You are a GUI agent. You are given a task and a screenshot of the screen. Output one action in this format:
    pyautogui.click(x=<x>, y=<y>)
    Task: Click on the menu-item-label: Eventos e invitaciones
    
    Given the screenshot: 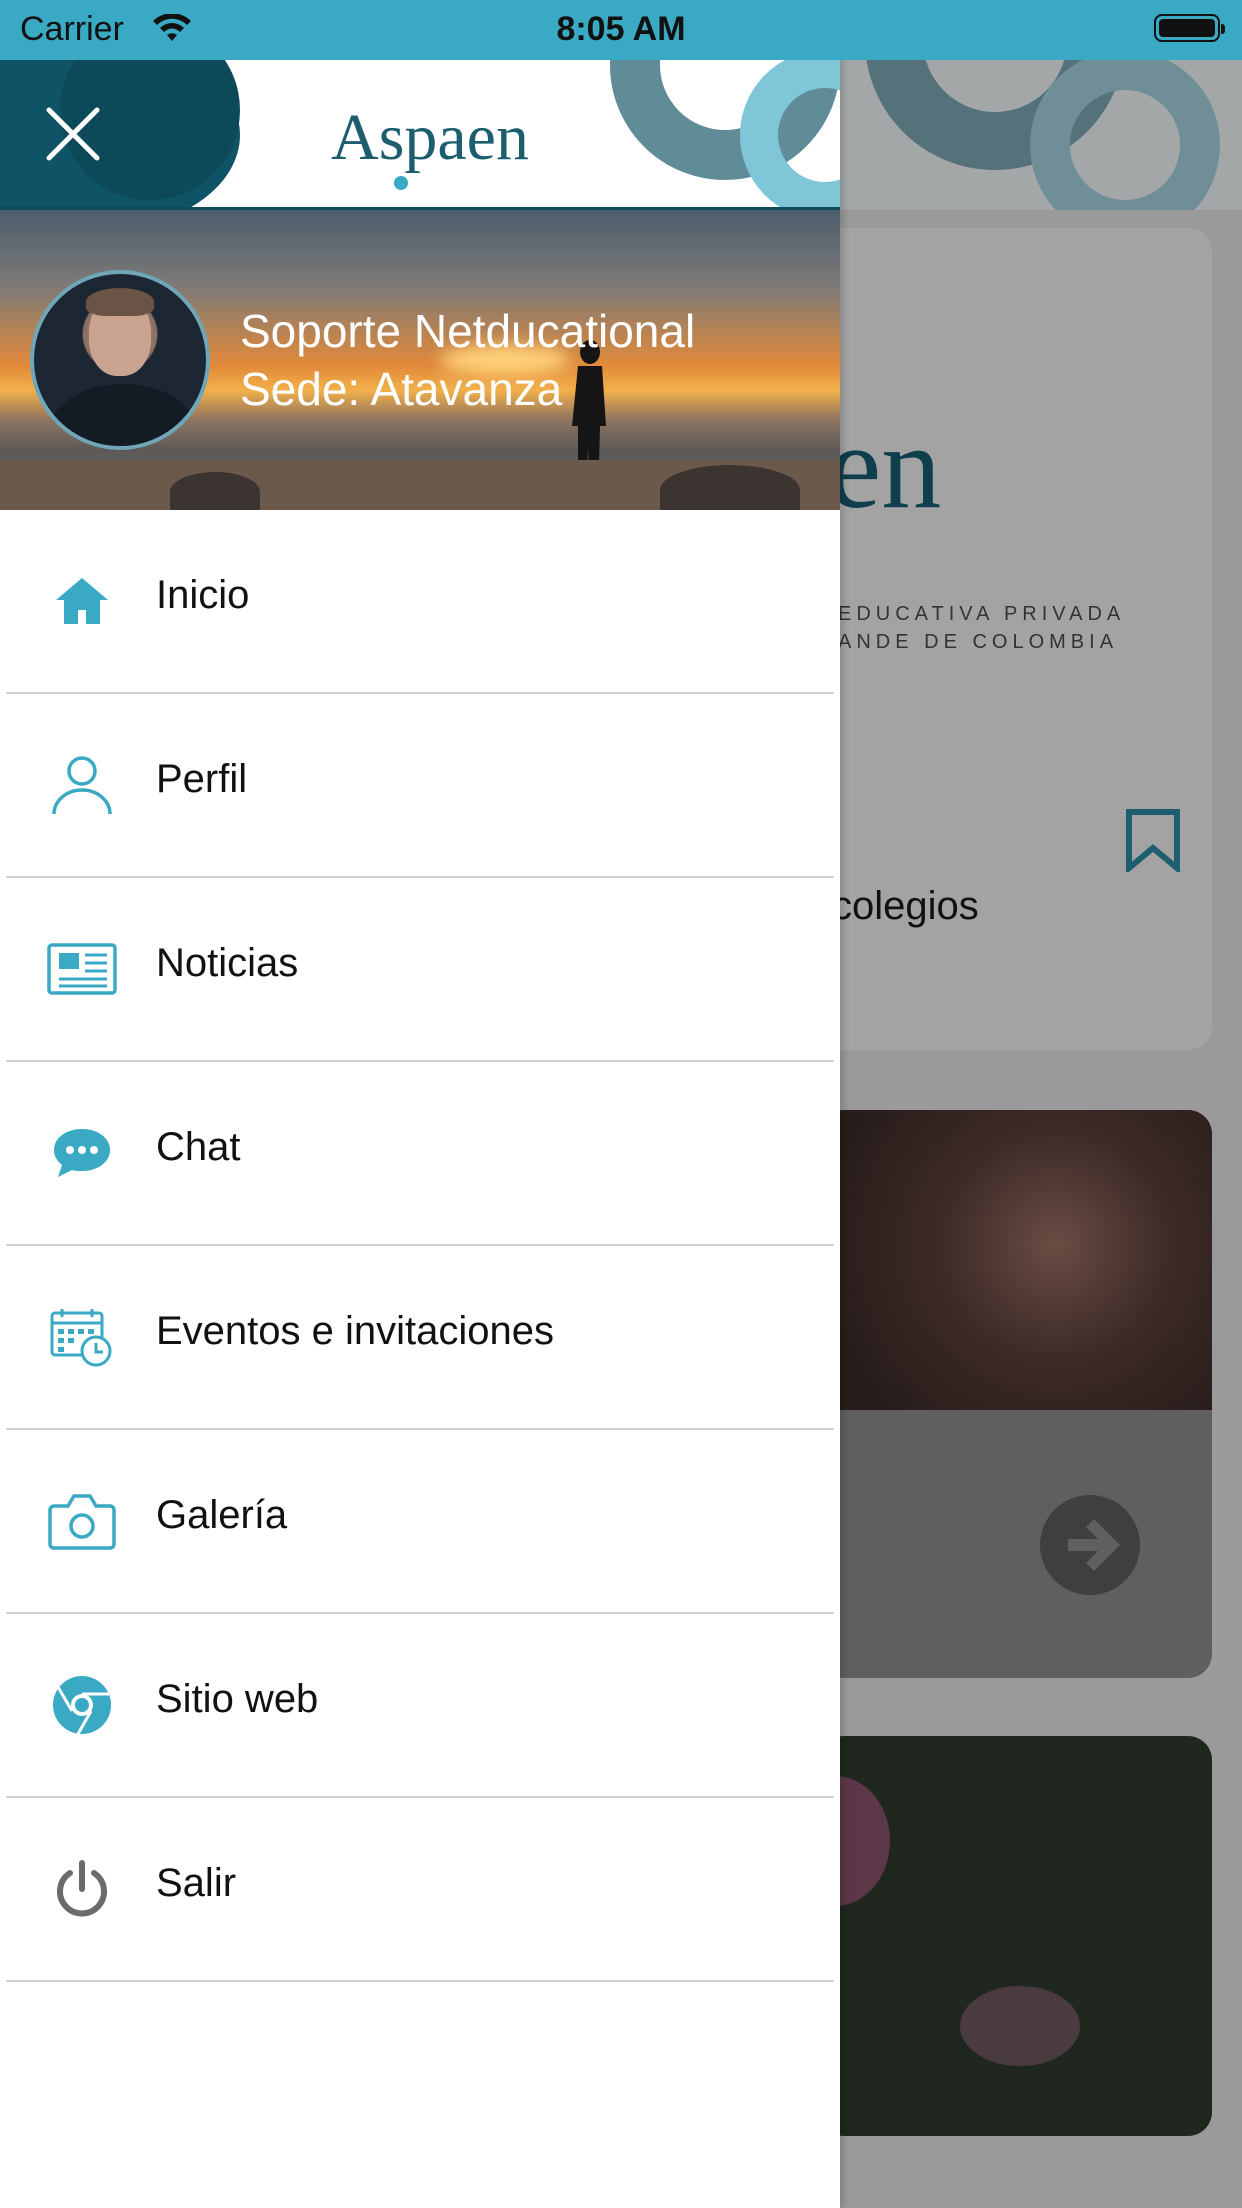 What is the action you would take?
    pyautogui.click(x=355, y=1331)
    